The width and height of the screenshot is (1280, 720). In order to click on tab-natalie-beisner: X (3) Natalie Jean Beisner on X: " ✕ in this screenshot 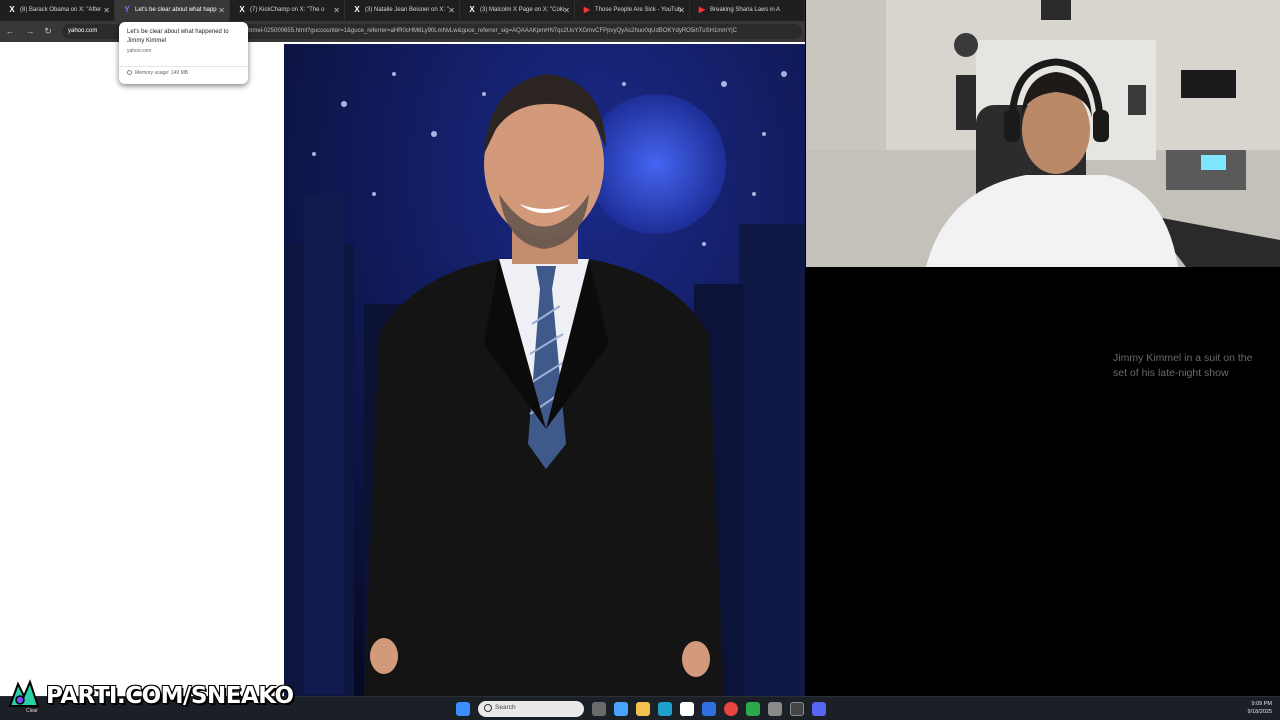, I will do `click(402, 10)`.